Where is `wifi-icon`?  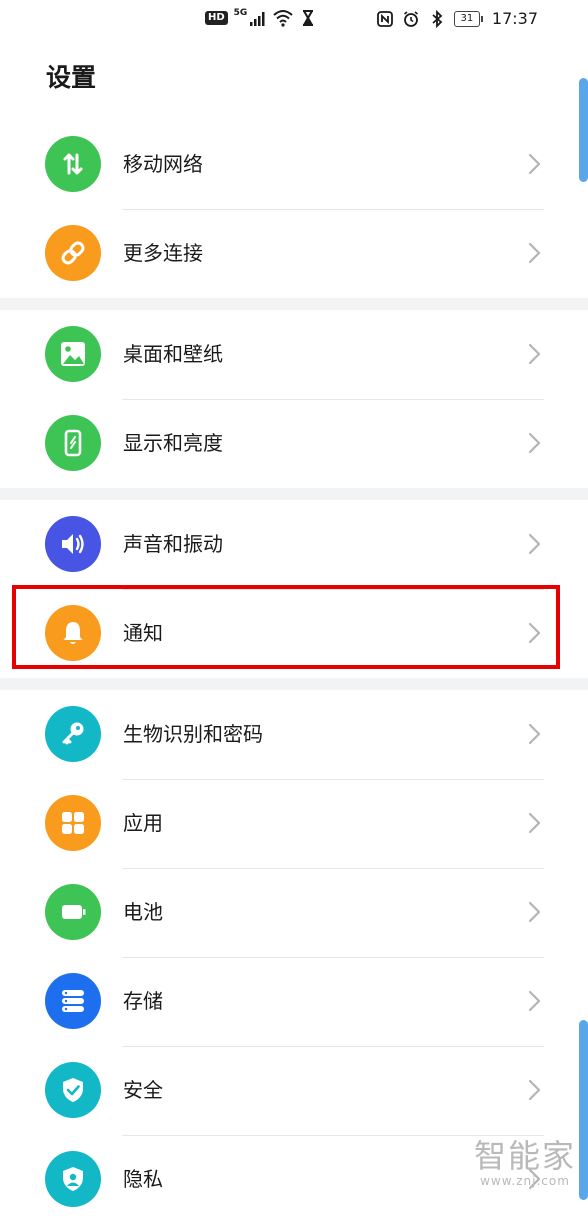 wifi-icon is located at coordinates (283, 18).